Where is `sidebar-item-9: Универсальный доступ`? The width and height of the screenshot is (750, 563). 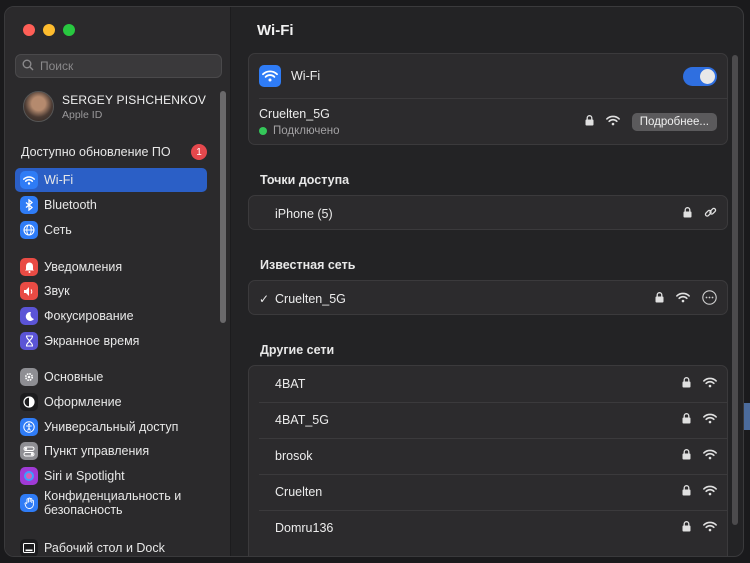
sidebar-item-9: Универсальный доступ is located at coordinates (111, 427).